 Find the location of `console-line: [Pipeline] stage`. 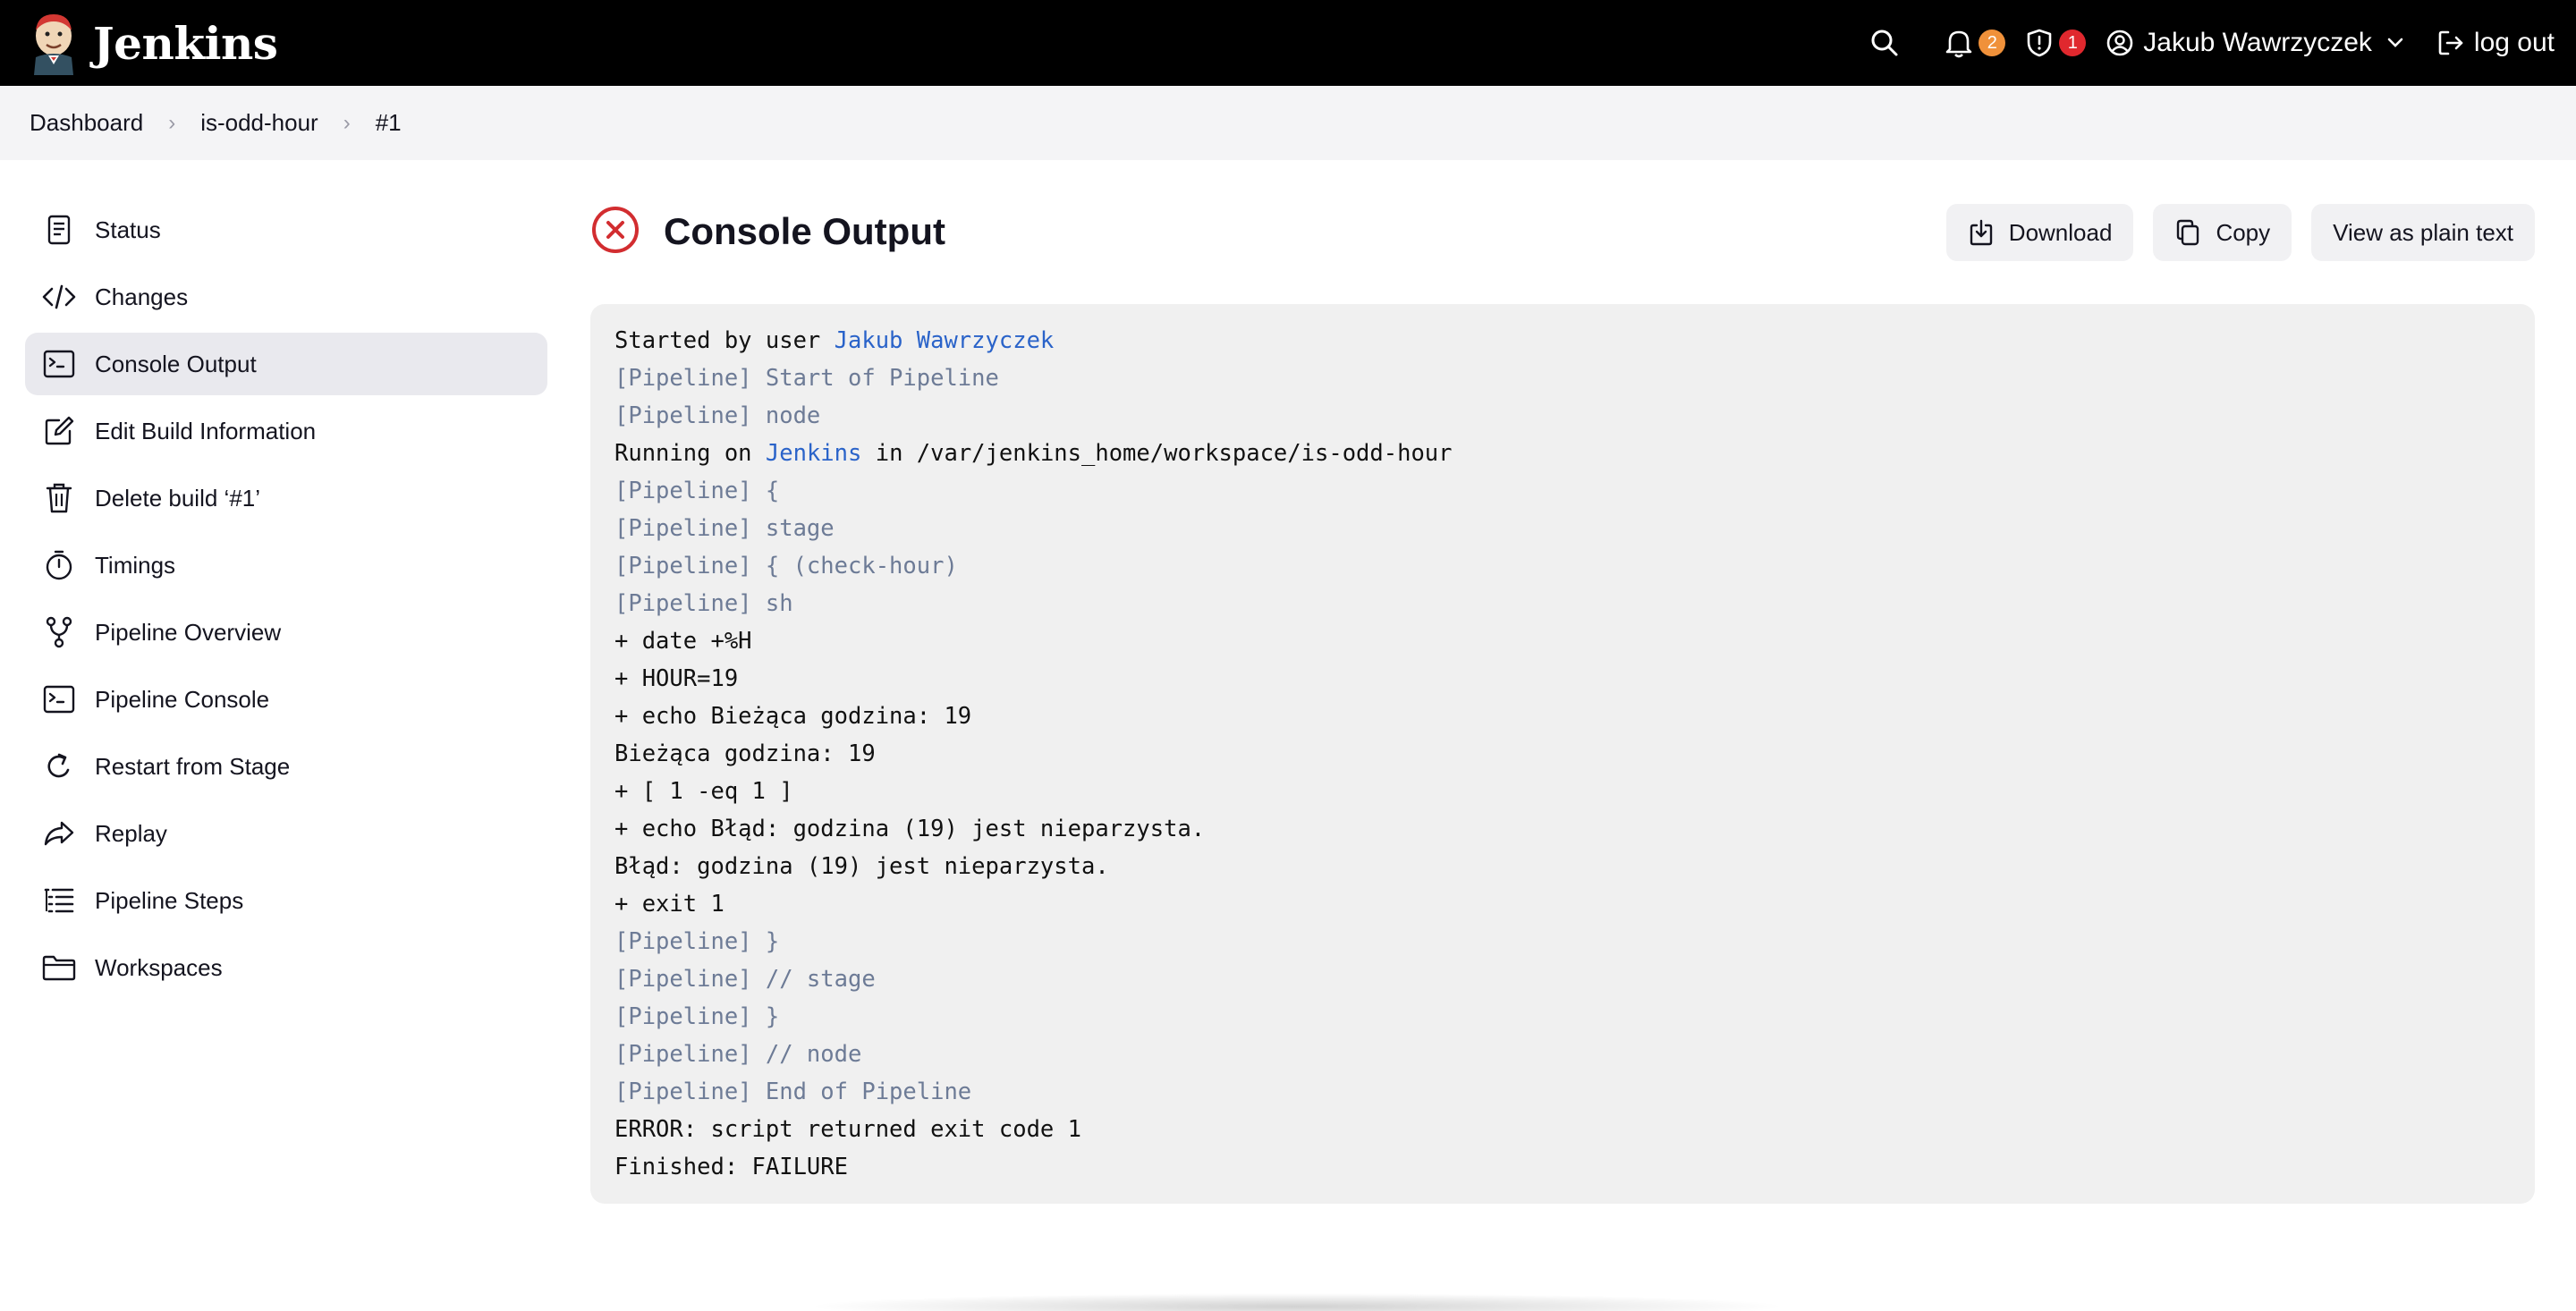

console-line: [Pipeline] stage is located at coordinates (724, 528).